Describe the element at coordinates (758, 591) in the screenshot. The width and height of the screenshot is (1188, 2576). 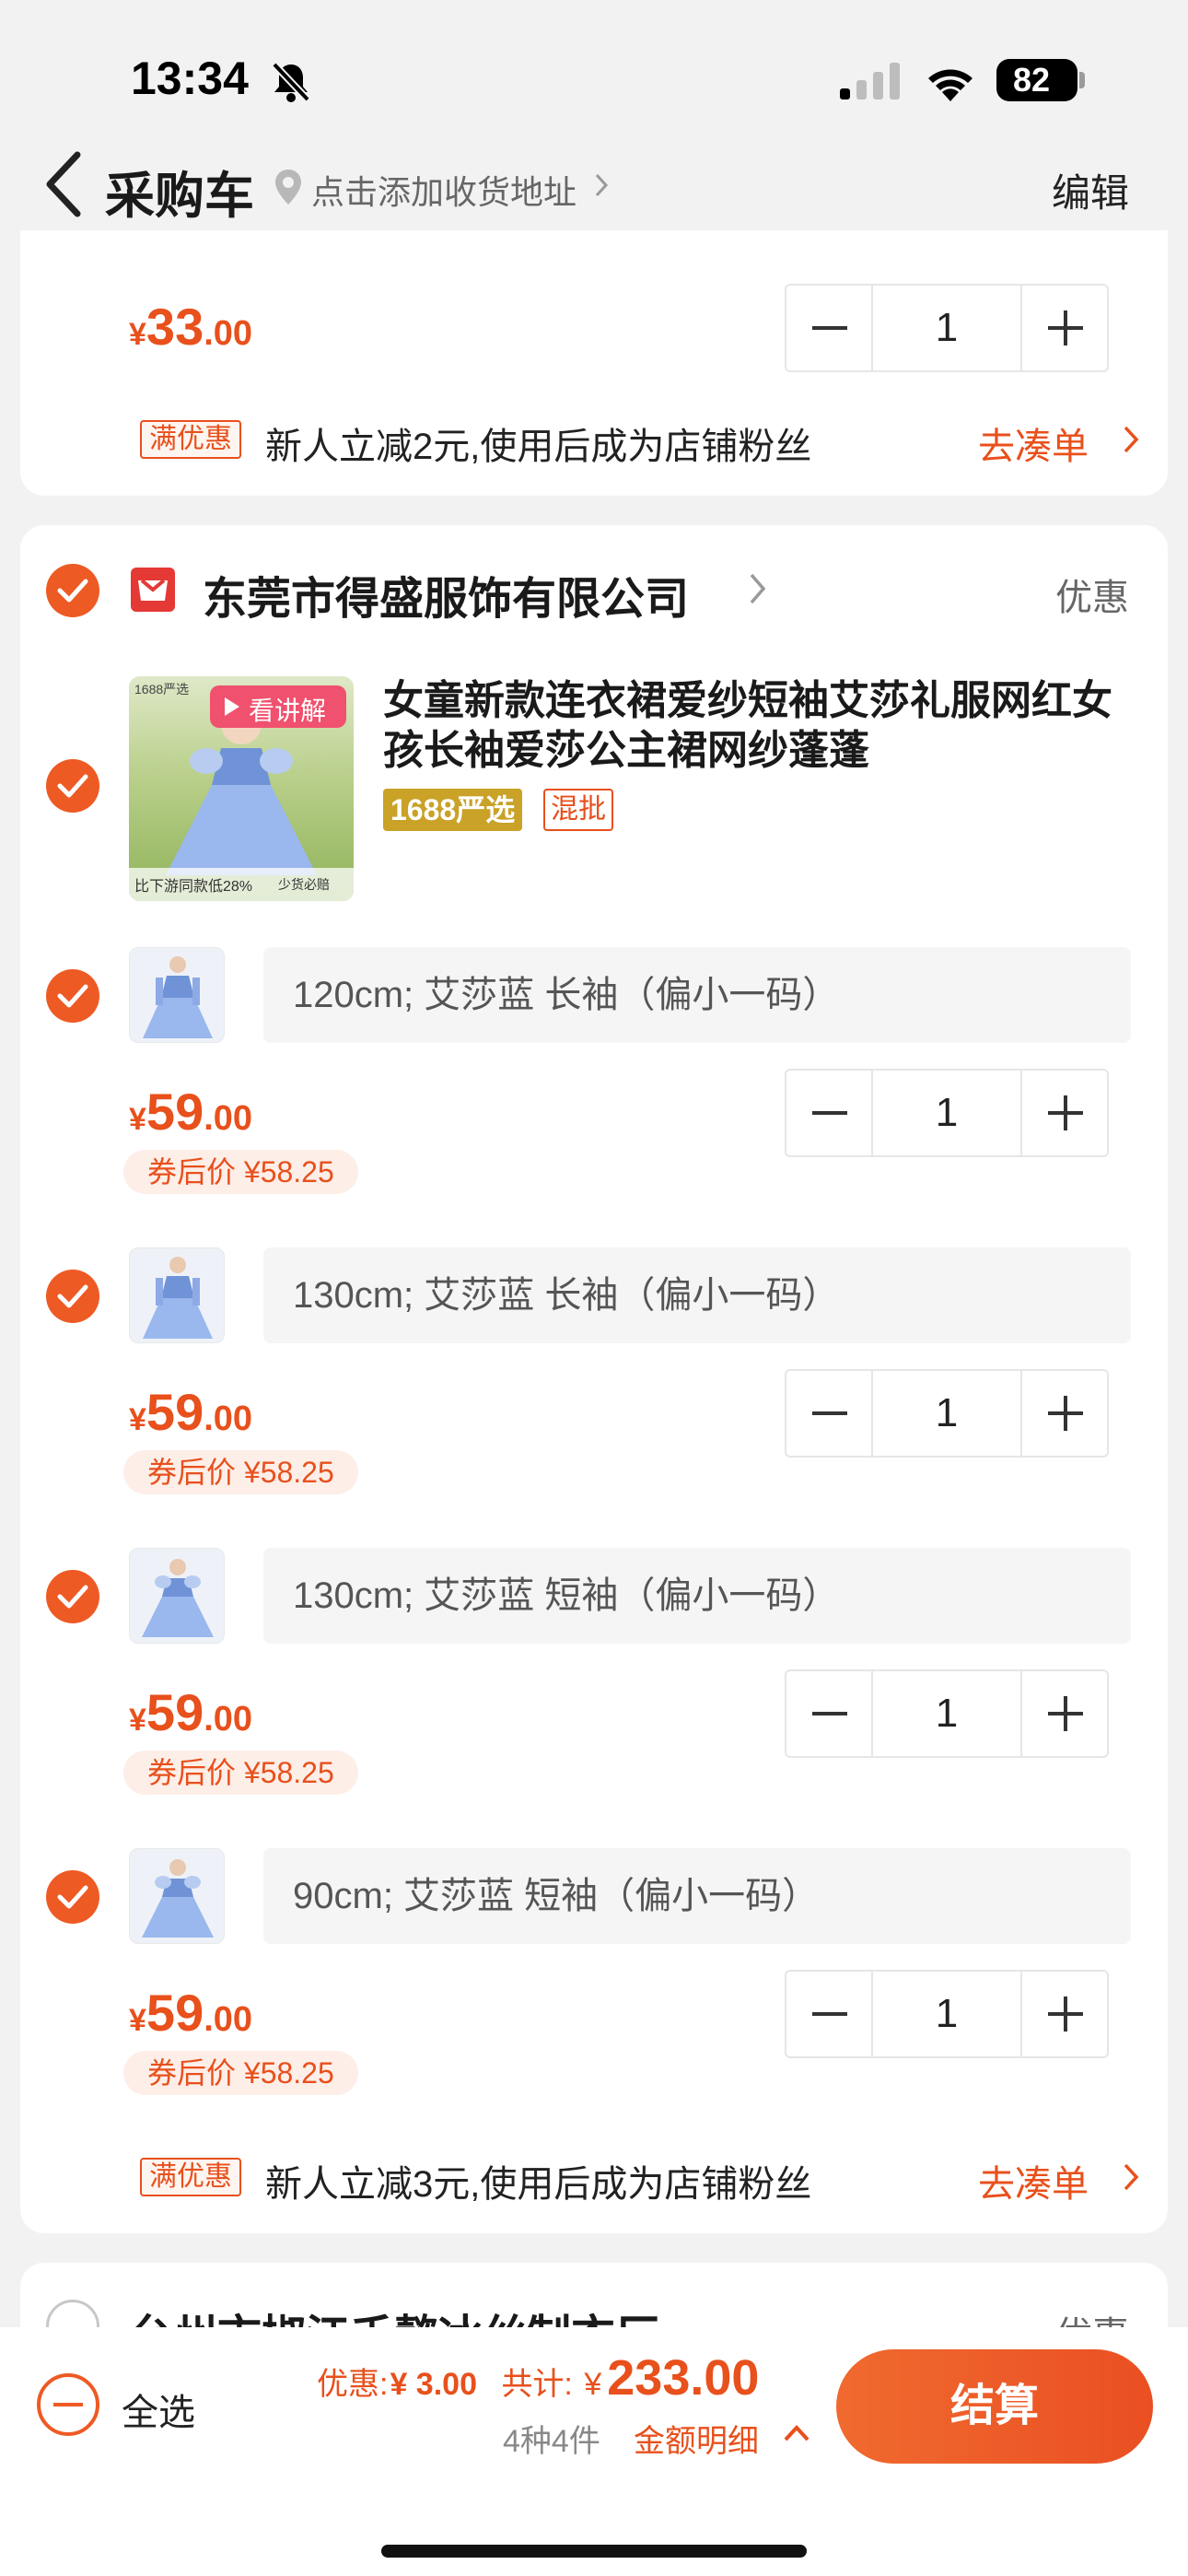
I see `shop-chevron-icon` at that location.